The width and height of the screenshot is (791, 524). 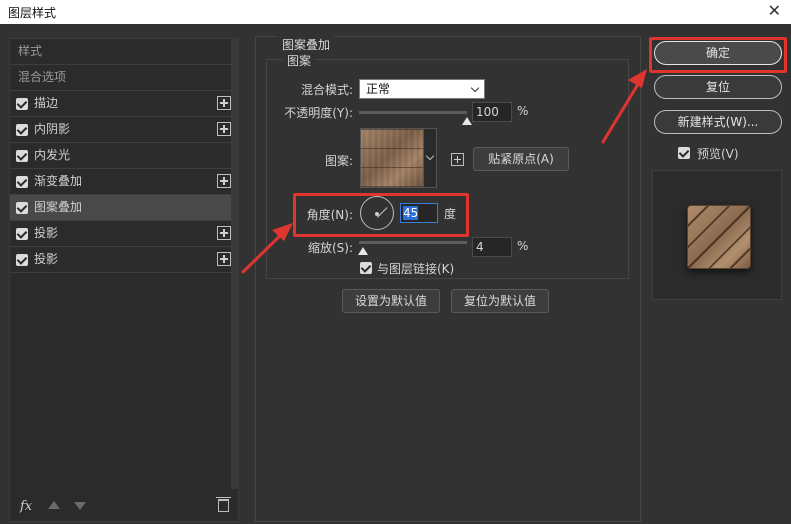 What do you see at coordinates (32, 13) in the screenshot?
I see `window-title: 图层样式` at bounding box center [32, 13].